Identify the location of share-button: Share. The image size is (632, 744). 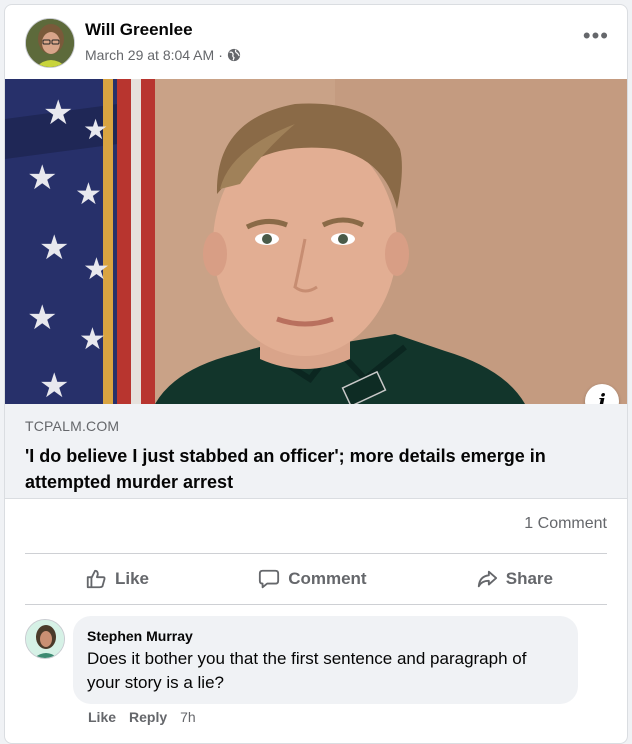
(514, 579).